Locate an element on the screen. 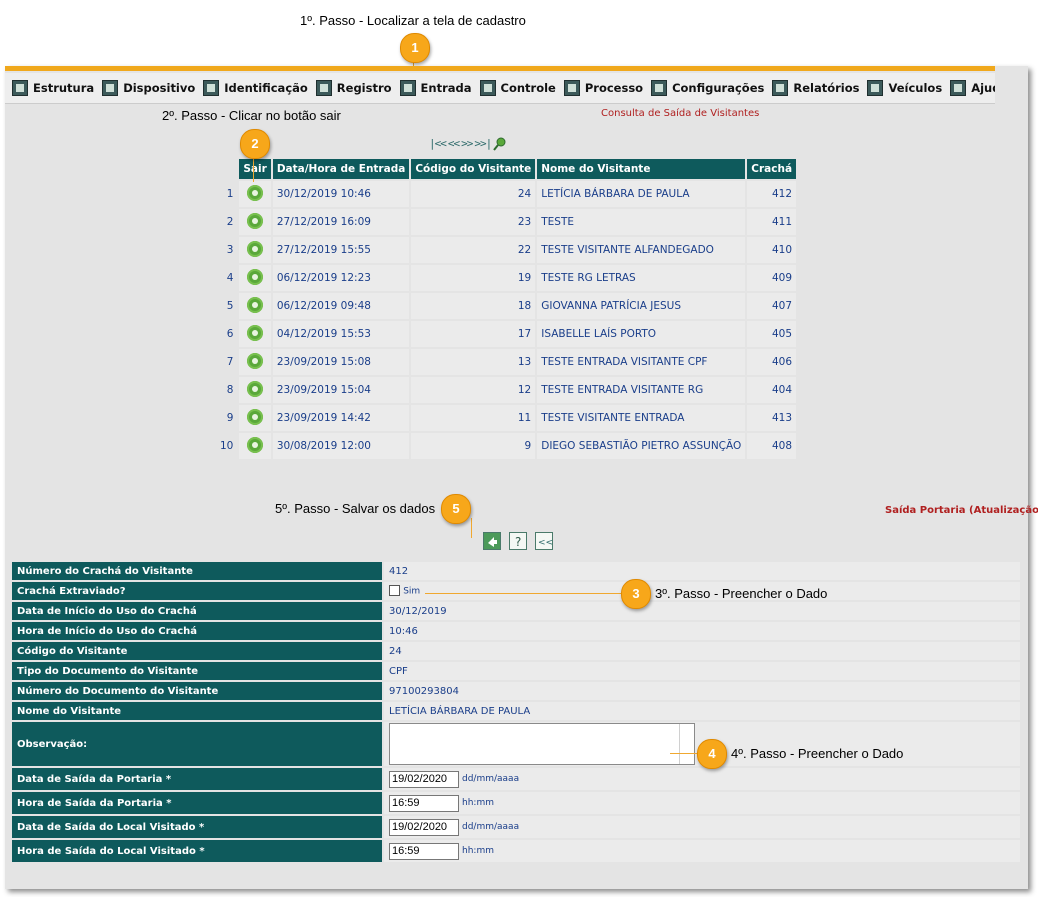 This screenshot has width=1038, height=897. back-button: << is located at coordinates (544, 541).